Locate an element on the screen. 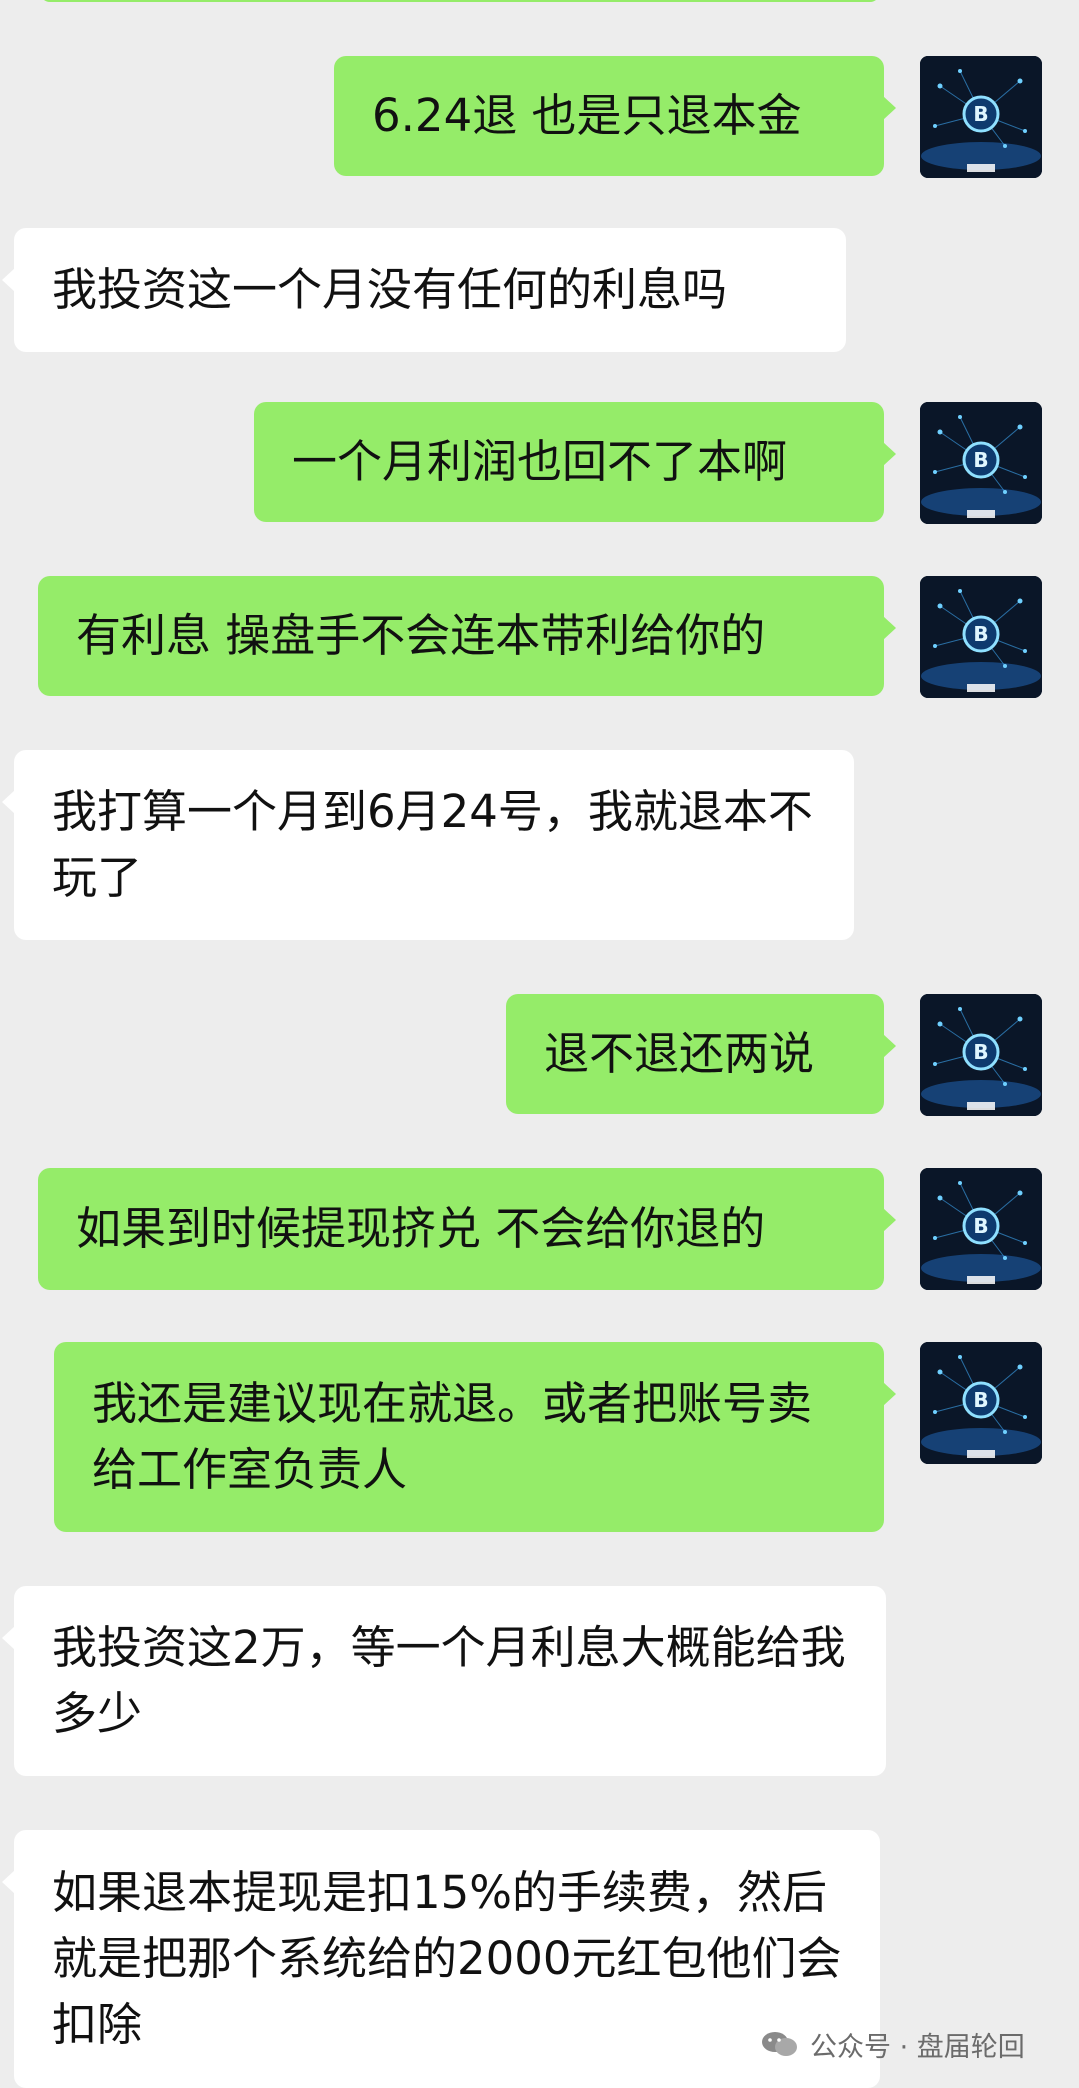 This screenshot has height=2088, width=1079. message-text: 有利息 操盘手不会连本带利给你的 is located at coordinates (421, 635).